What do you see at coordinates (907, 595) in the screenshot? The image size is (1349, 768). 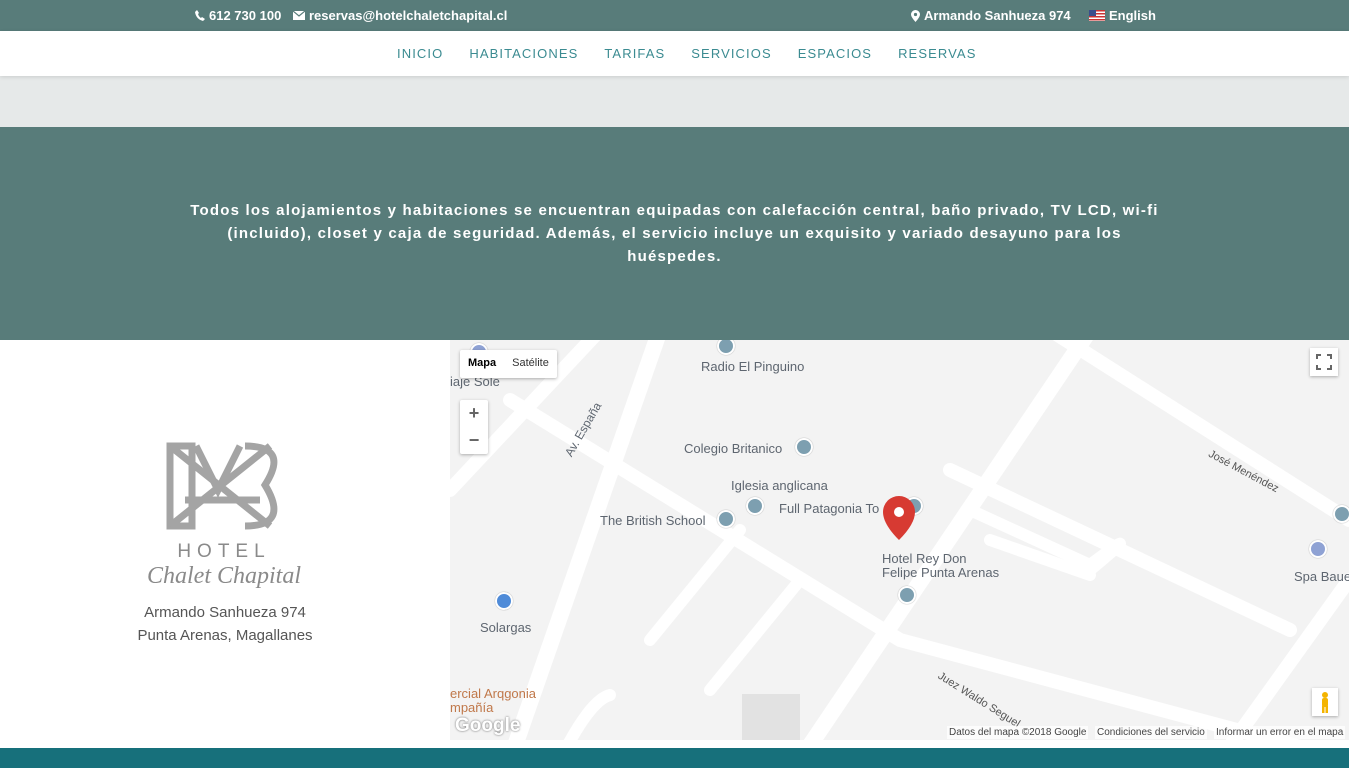 I see `hotel-poi-icon` at bounding box center [907, 595].